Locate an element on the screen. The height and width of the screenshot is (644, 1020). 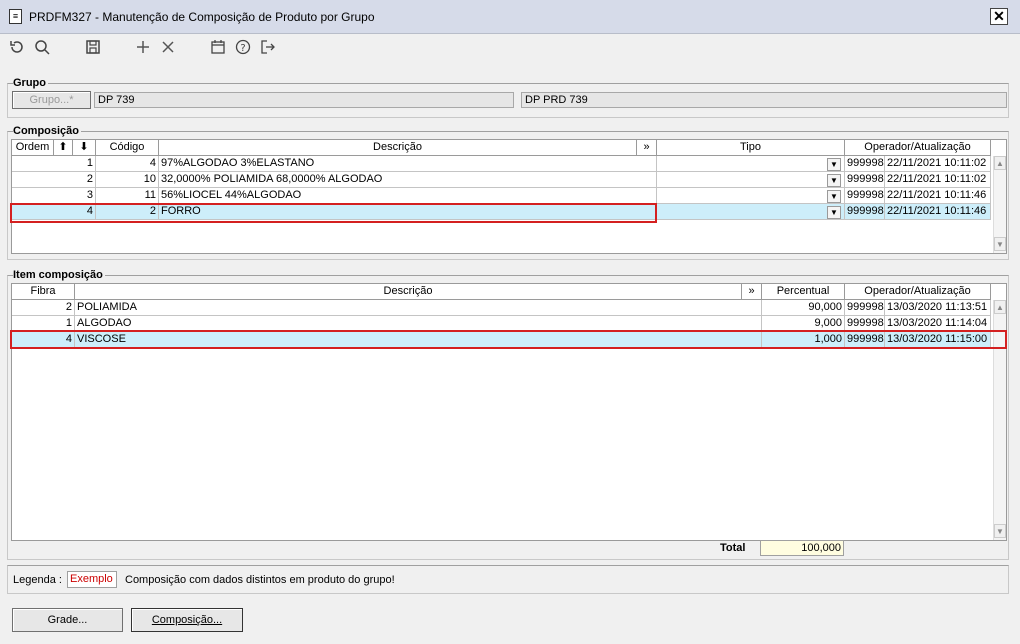
save-icon is located at coordinates (93, 47).